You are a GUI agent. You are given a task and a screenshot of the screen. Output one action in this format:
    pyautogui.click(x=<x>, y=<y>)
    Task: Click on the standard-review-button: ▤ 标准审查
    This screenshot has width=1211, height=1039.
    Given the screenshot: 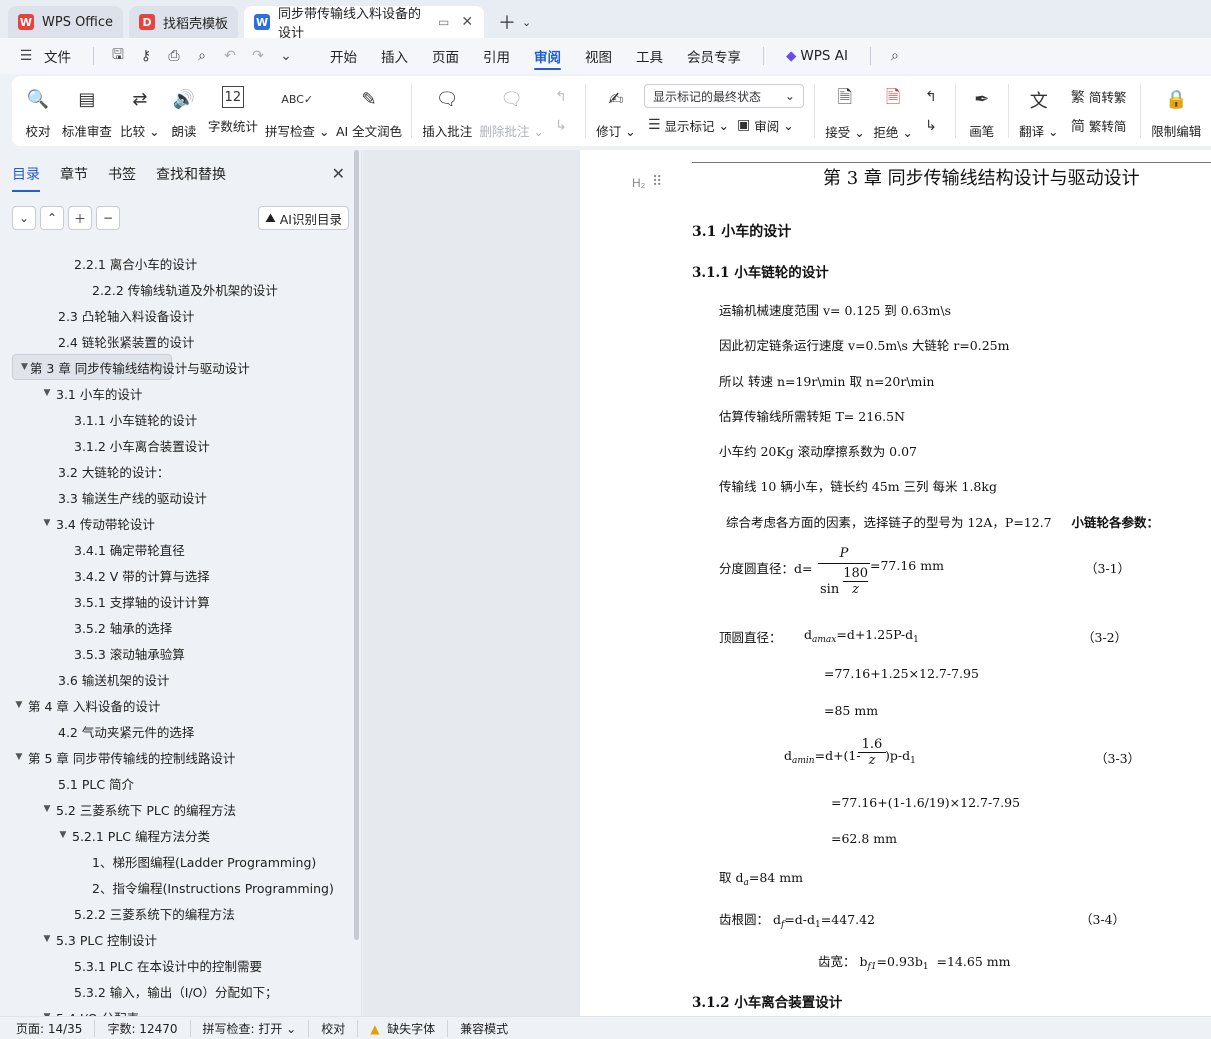 What is the action you would take?
    pyautogui.click(x=87, y=111)
    